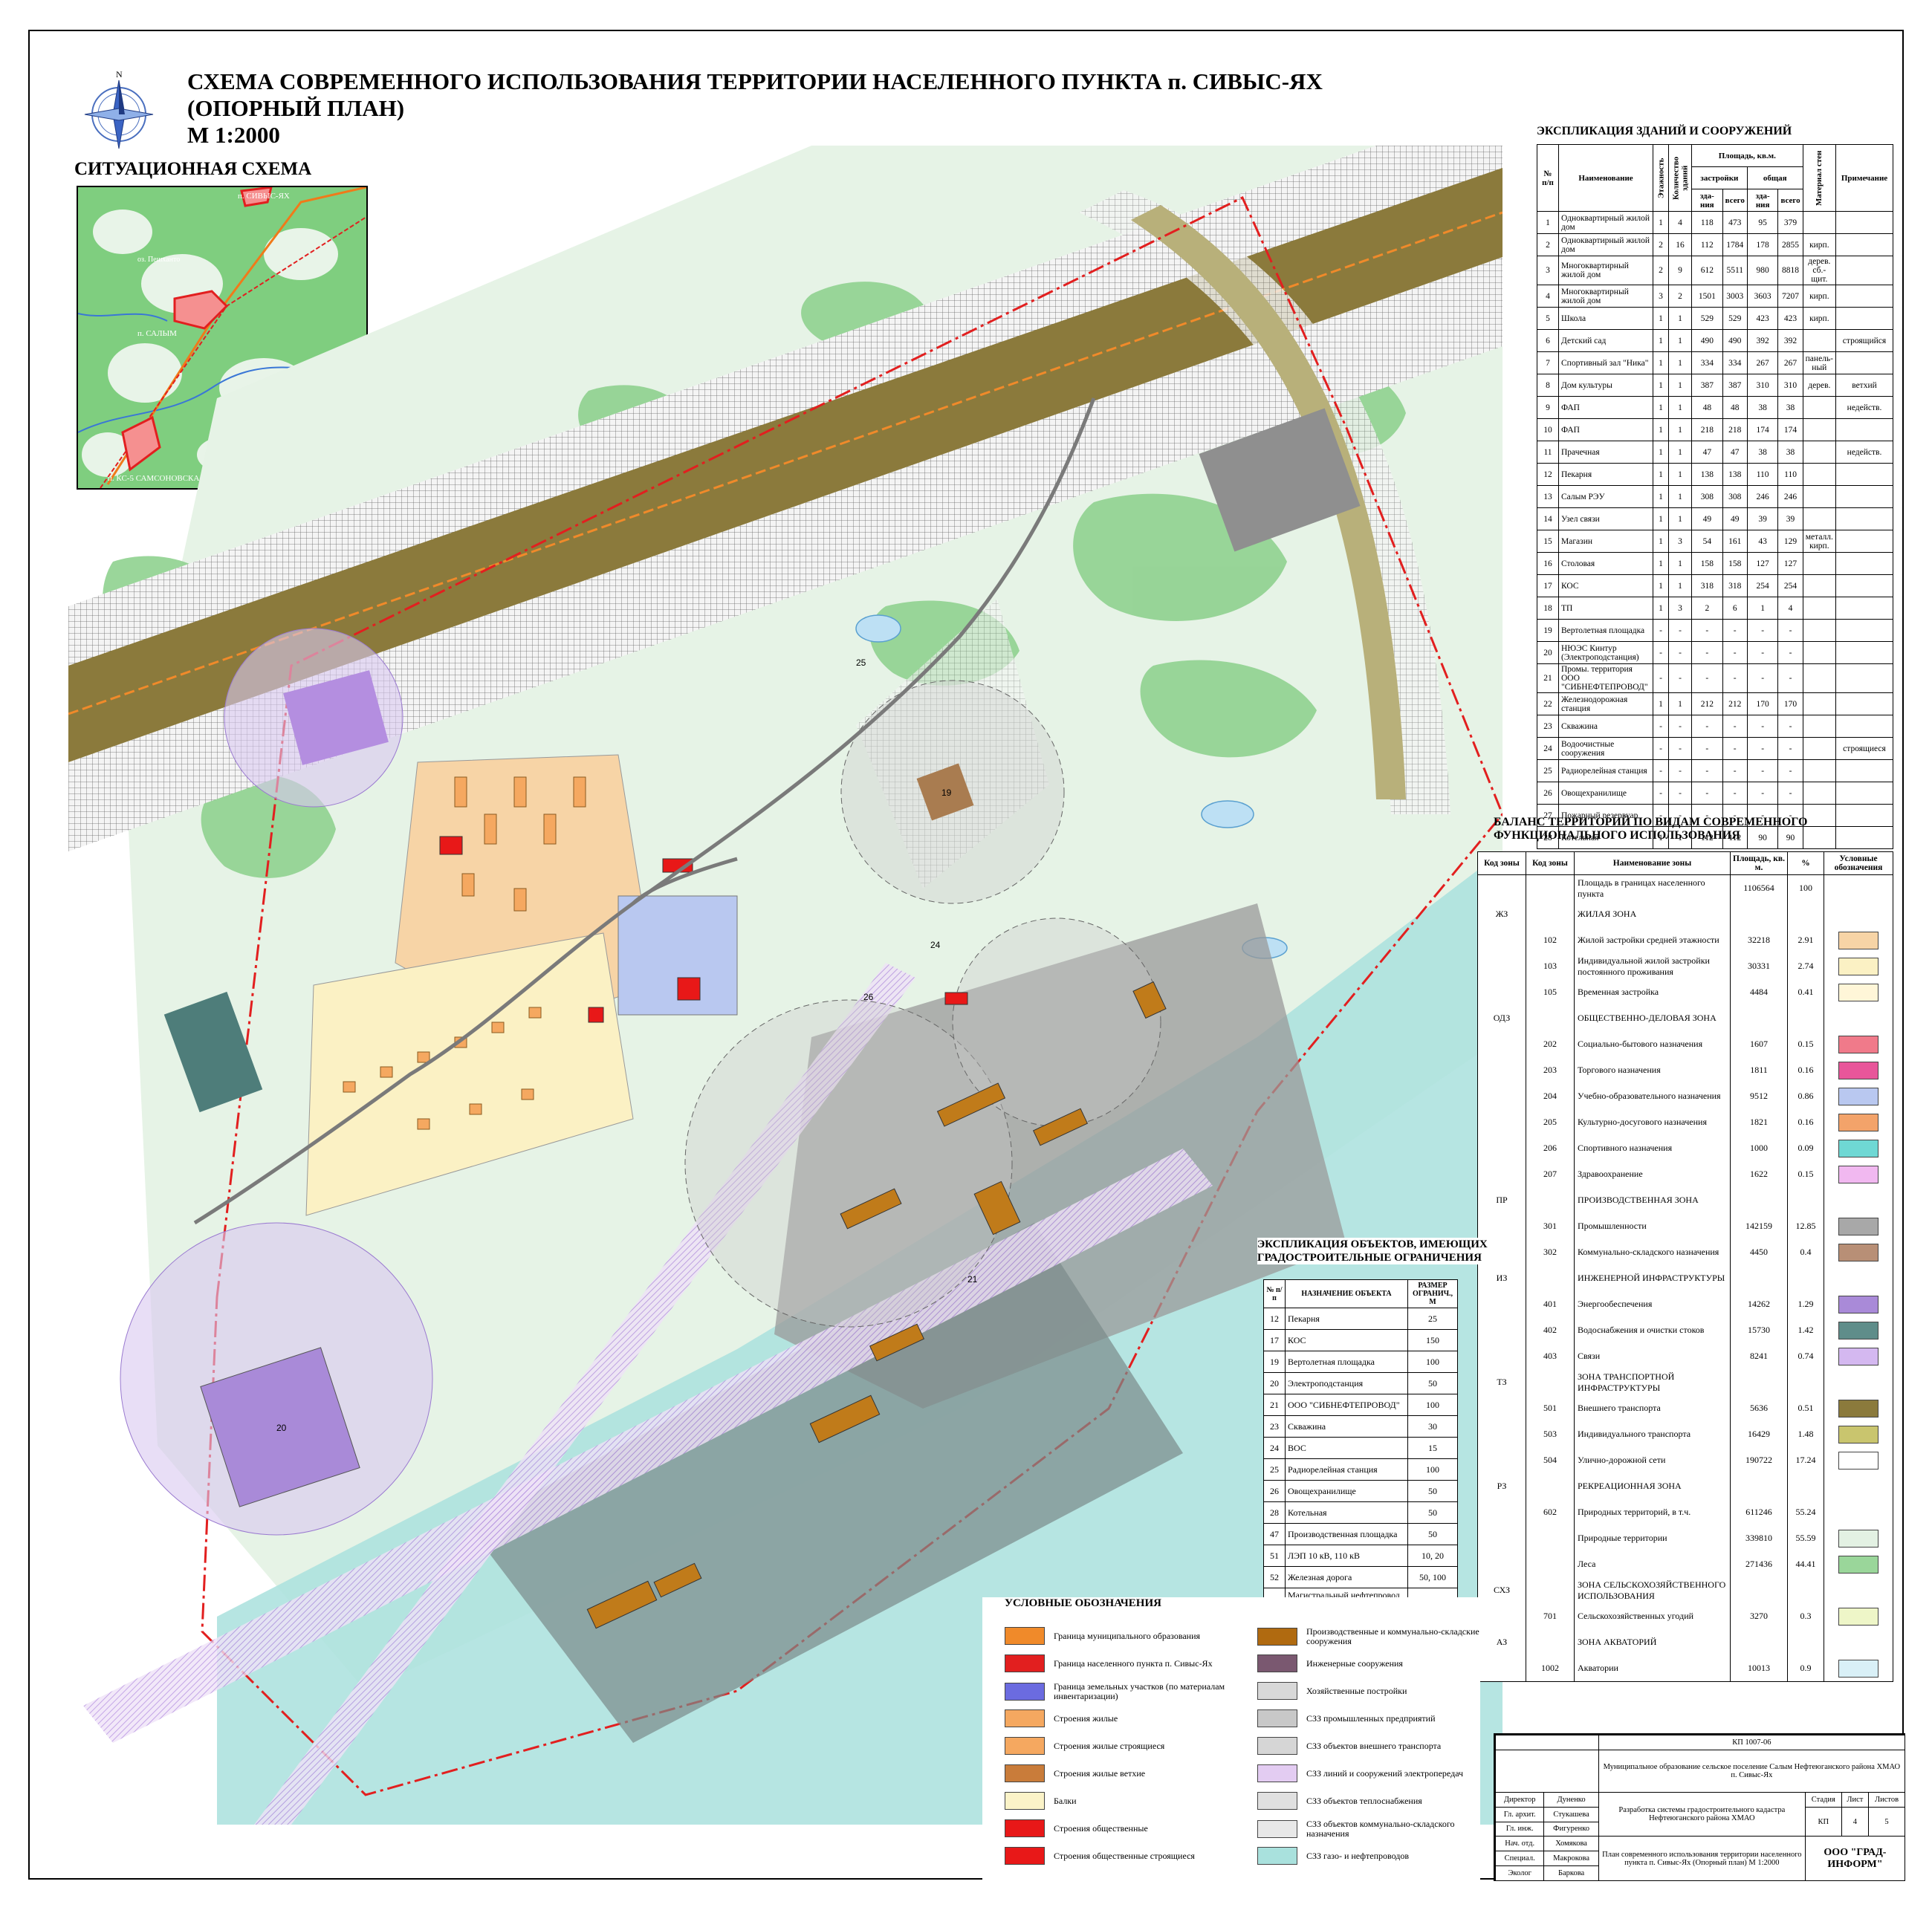 The width and height of the screenshot is (1932, 1916). Describe the element at coordinates (1501, 1642) in the screenshot. I see `balance-cell-z: АЗ` at that location.